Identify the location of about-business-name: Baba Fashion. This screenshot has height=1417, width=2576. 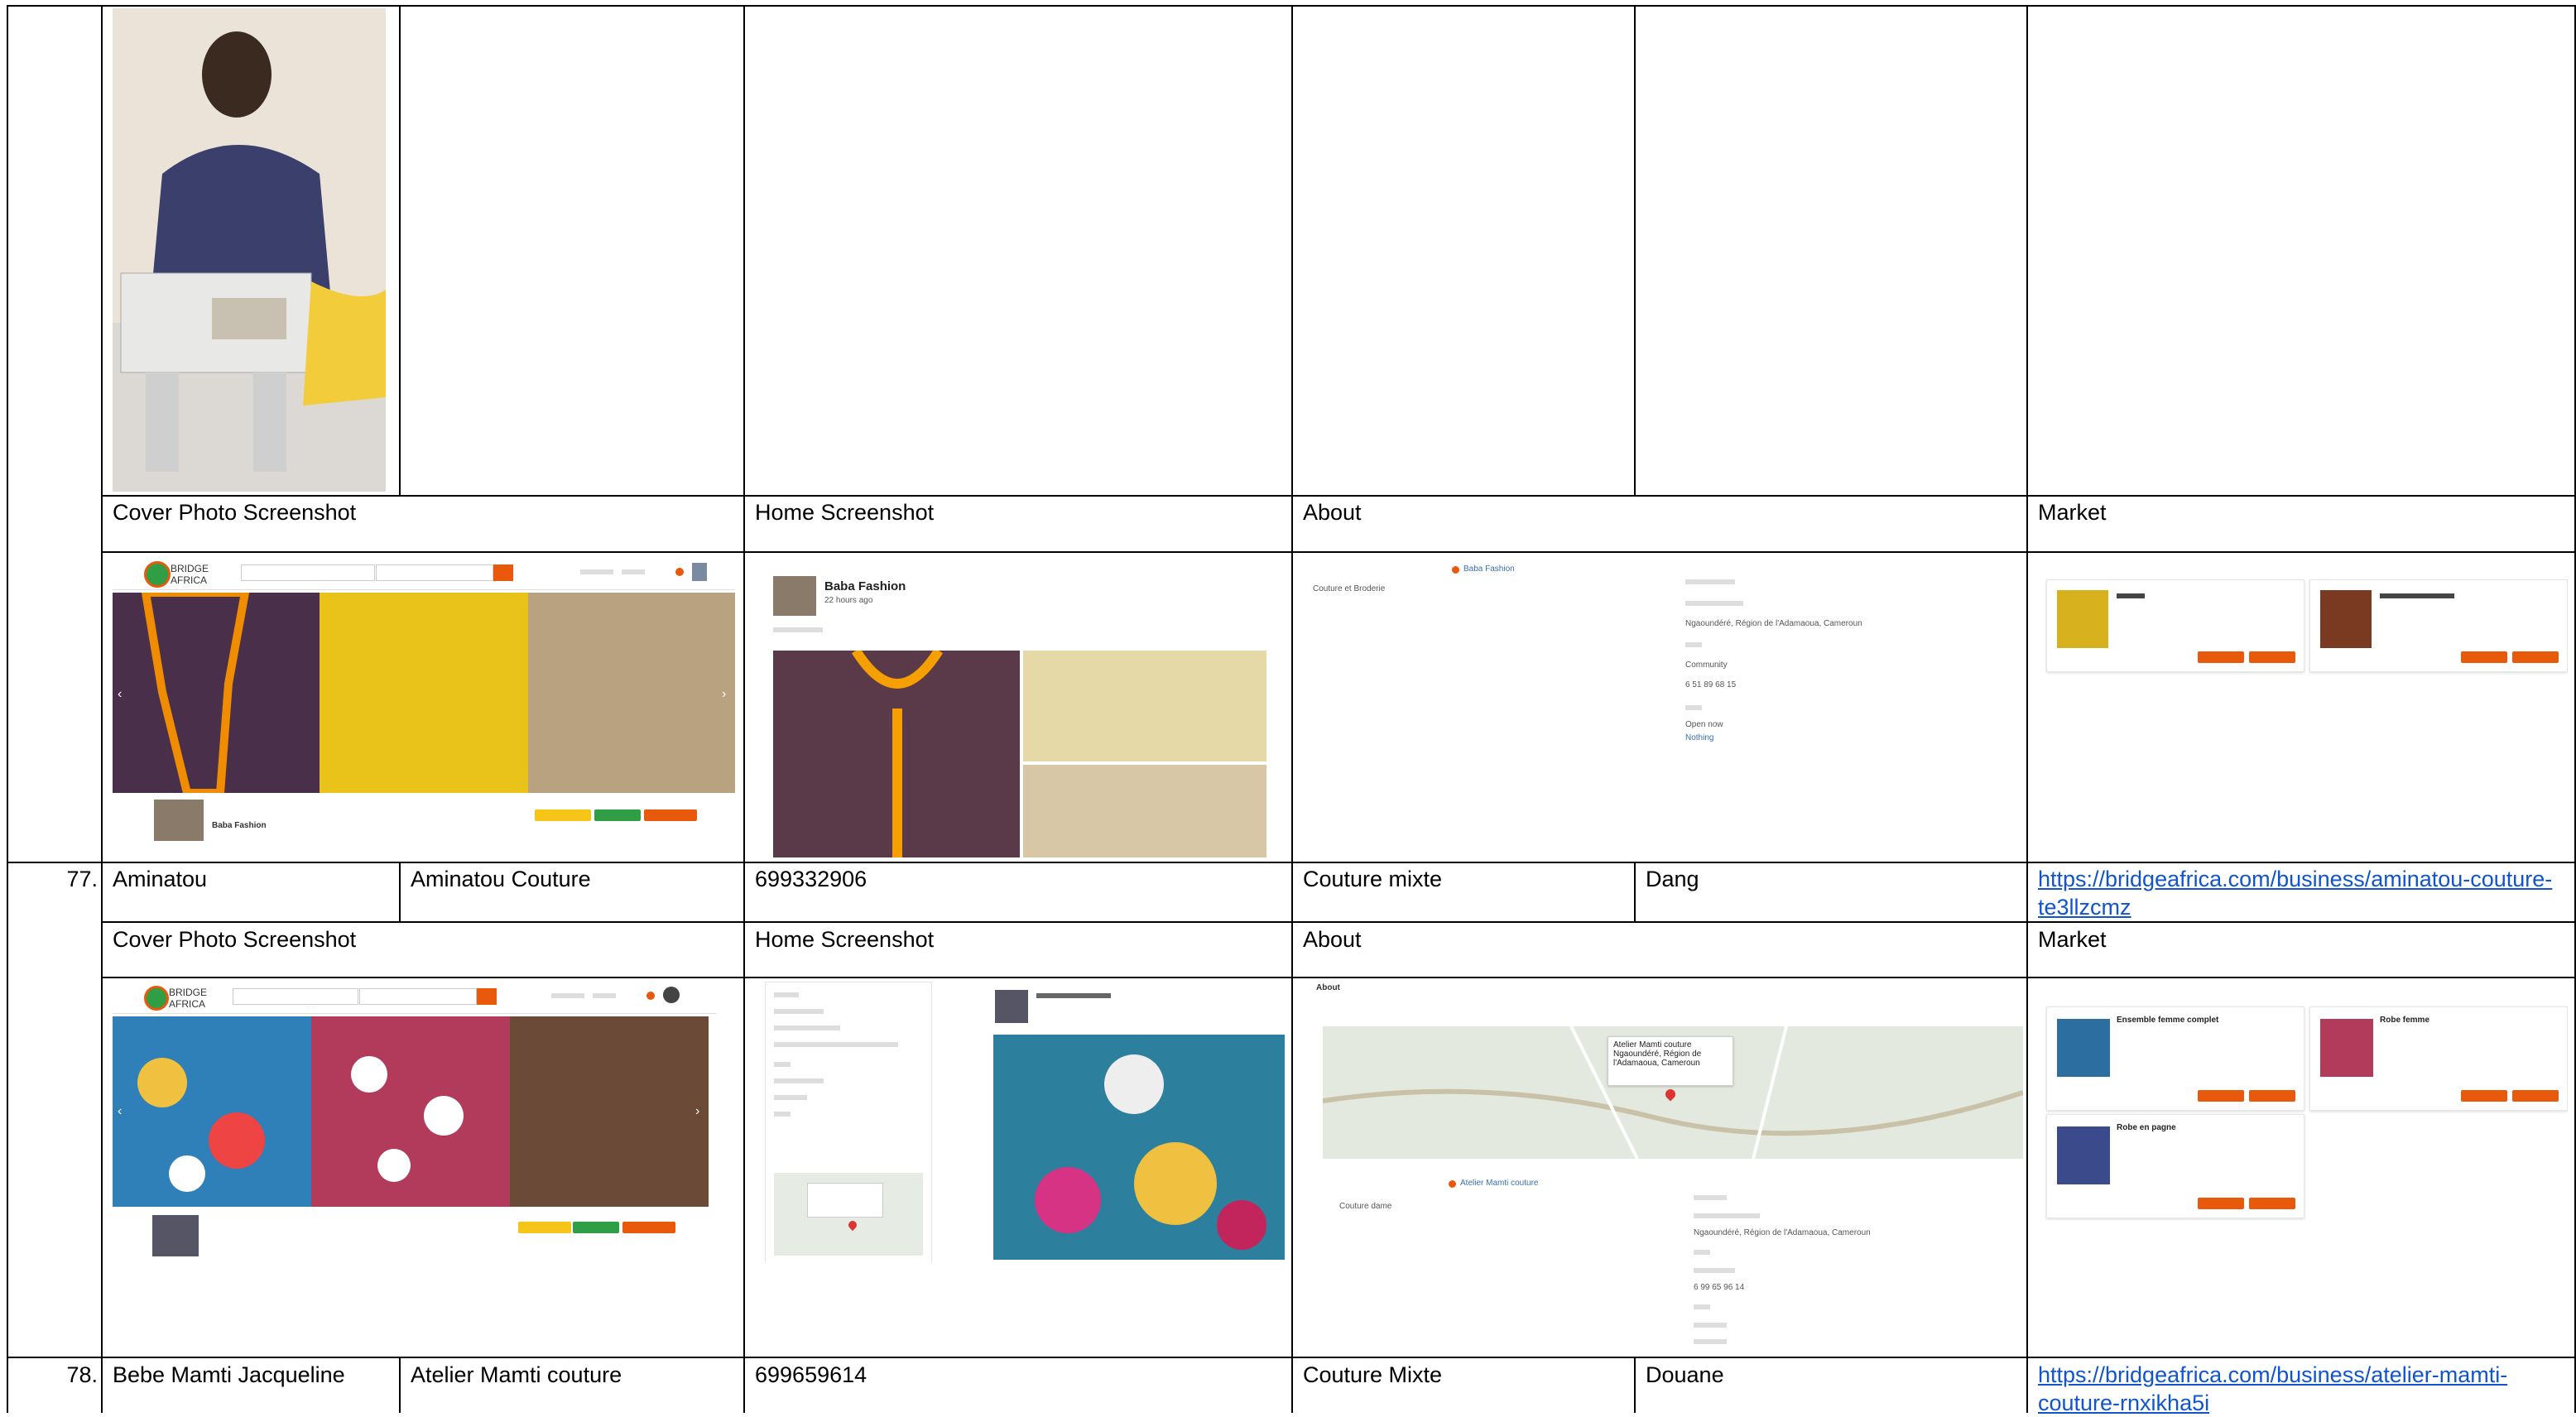
(1489, 569).